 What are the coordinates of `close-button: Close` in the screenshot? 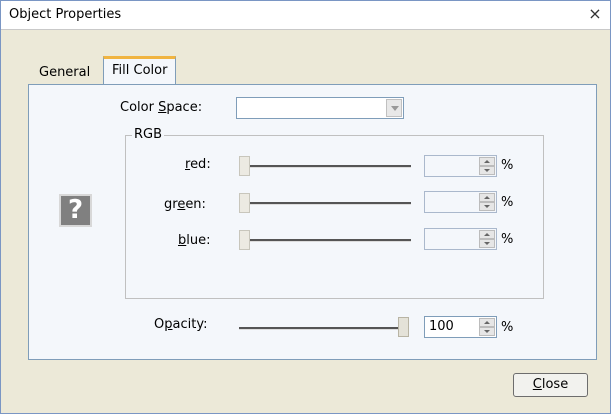 It's located at (550, 385).